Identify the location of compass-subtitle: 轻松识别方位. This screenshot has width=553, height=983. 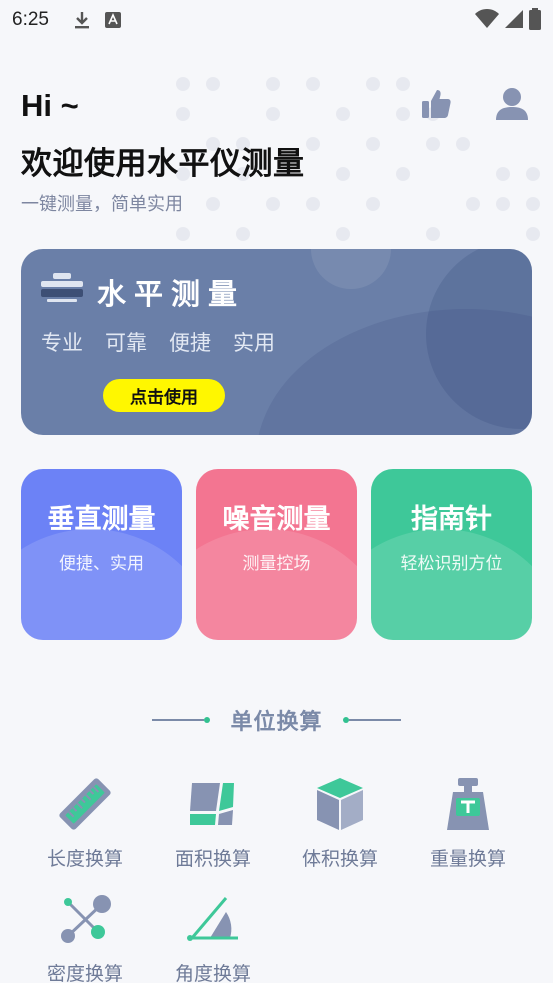
(451, 564).